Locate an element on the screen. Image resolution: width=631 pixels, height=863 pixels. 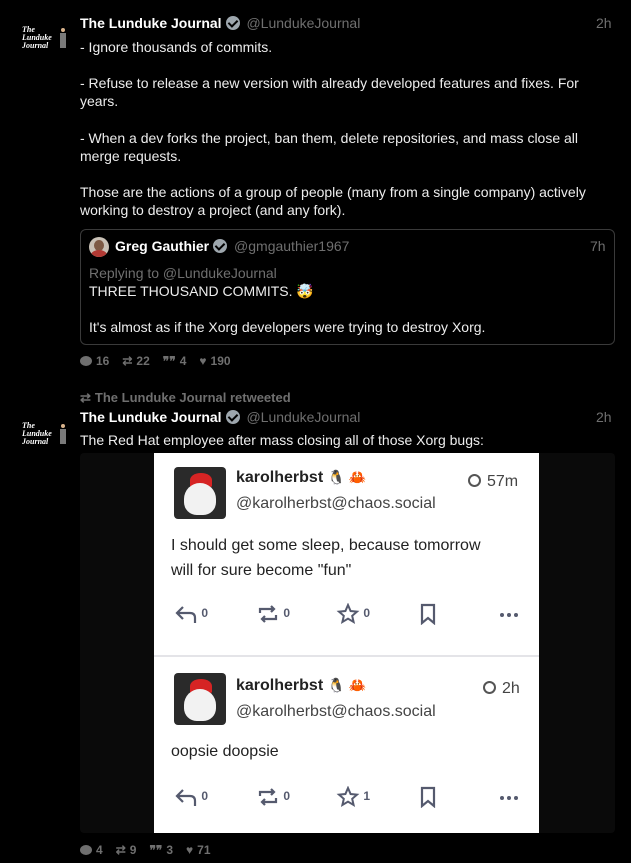
quote-stat: ❞❞ 4 is located at coordinates (175, 361).